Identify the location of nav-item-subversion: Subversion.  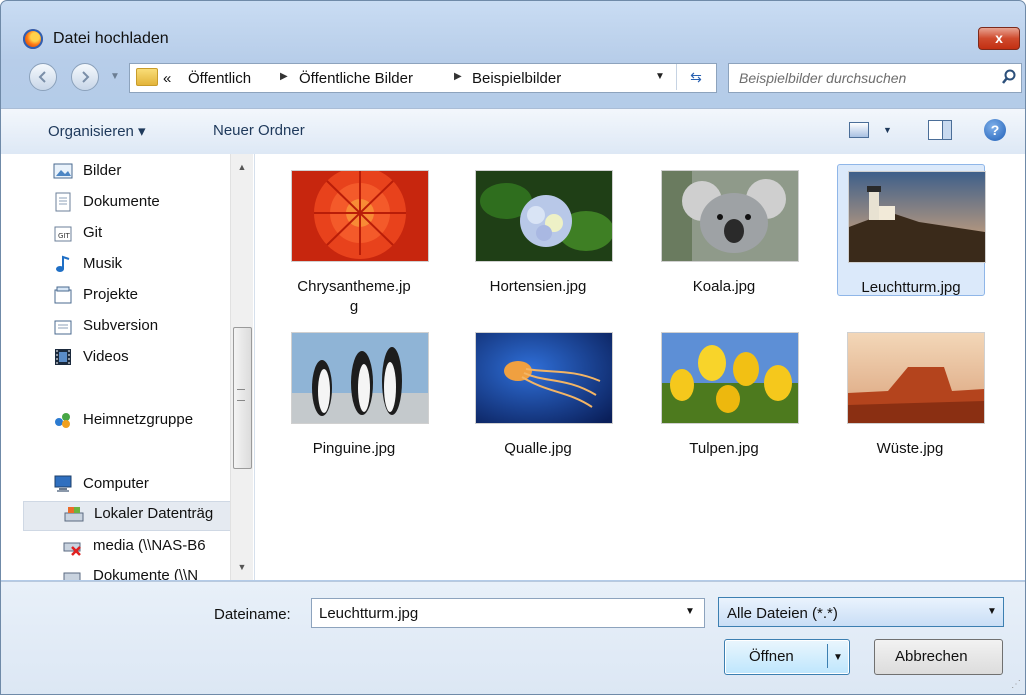
(138, 328).